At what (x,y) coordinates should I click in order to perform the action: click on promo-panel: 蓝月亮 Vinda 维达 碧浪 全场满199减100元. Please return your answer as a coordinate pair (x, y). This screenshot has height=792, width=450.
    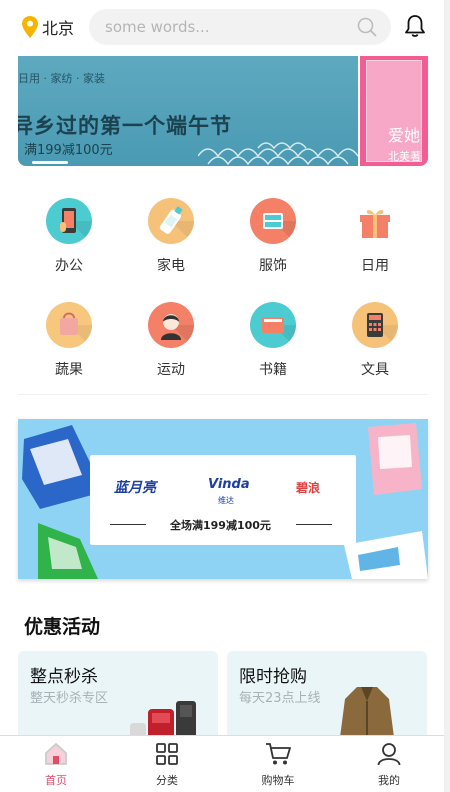
    Looking at the image, I should click on (223, 500).